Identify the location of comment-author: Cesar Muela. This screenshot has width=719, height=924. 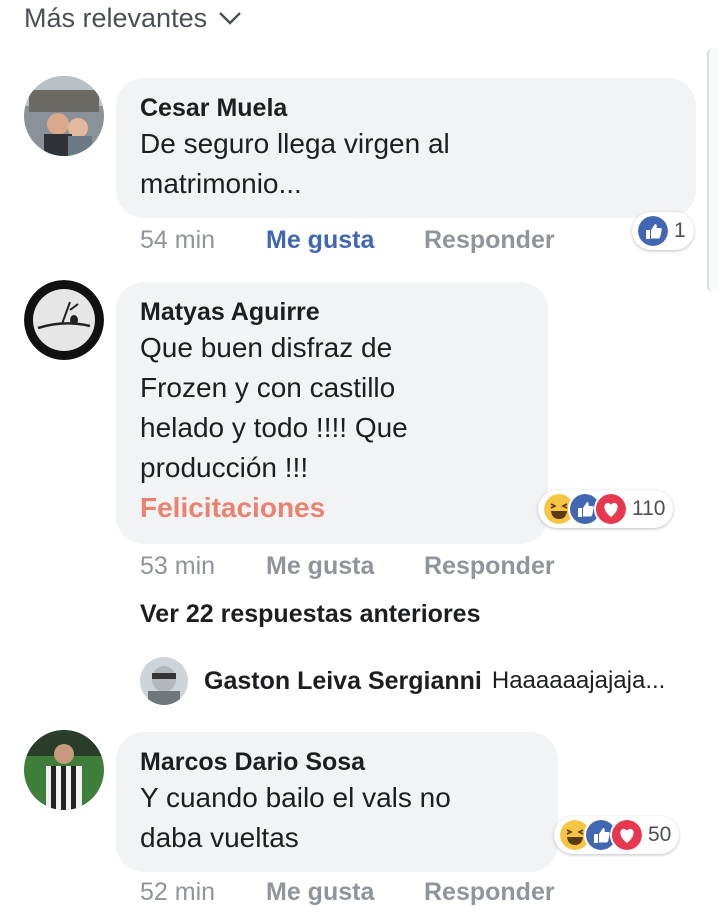
(406, 108).